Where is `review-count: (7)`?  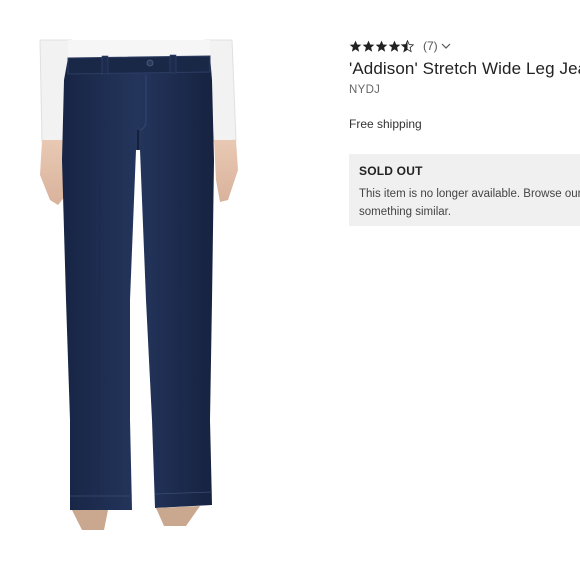 review-count: (7) is located at coordinates (430, 46).